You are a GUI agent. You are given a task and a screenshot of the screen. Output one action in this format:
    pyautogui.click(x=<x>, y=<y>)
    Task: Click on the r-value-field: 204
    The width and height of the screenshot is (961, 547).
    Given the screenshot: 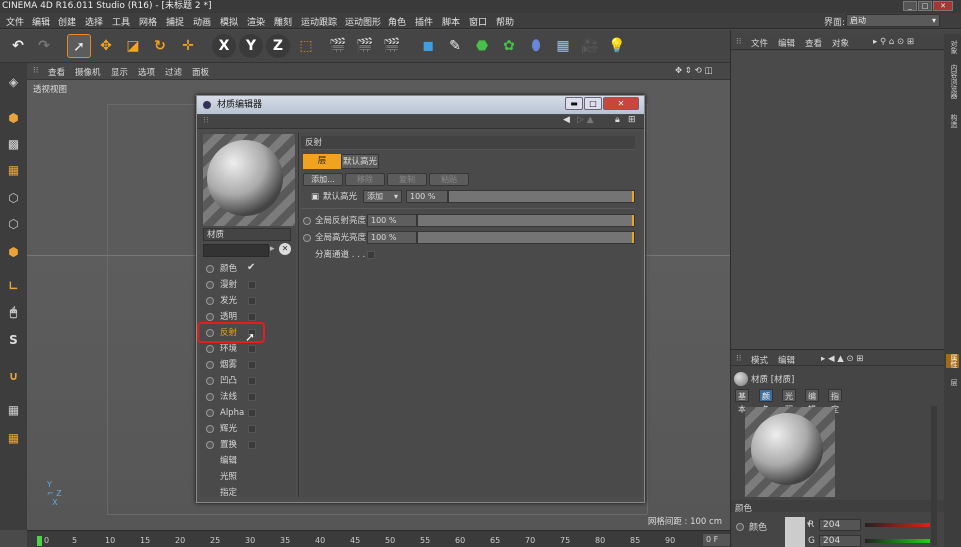 What is the action you would take?
    pyautogui.click(x=840, y=525)
    